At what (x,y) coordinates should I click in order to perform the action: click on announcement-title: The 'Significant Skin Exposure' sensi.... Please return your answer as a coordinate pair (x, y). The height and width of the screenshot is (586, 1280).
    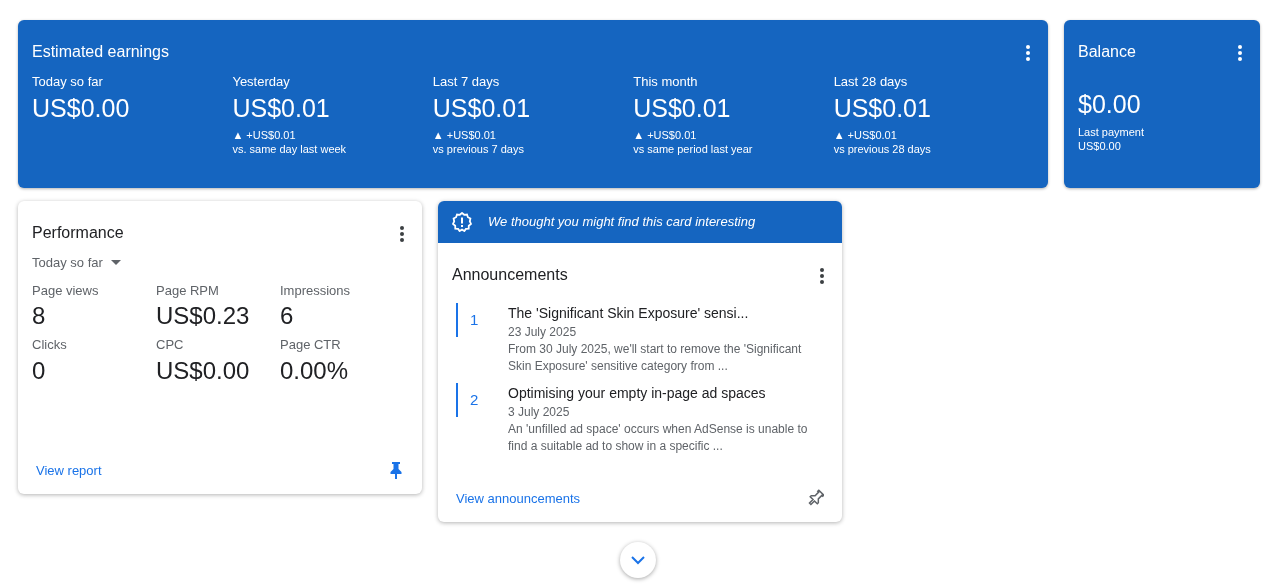
    Looking at the image, I should click on (668, 313).